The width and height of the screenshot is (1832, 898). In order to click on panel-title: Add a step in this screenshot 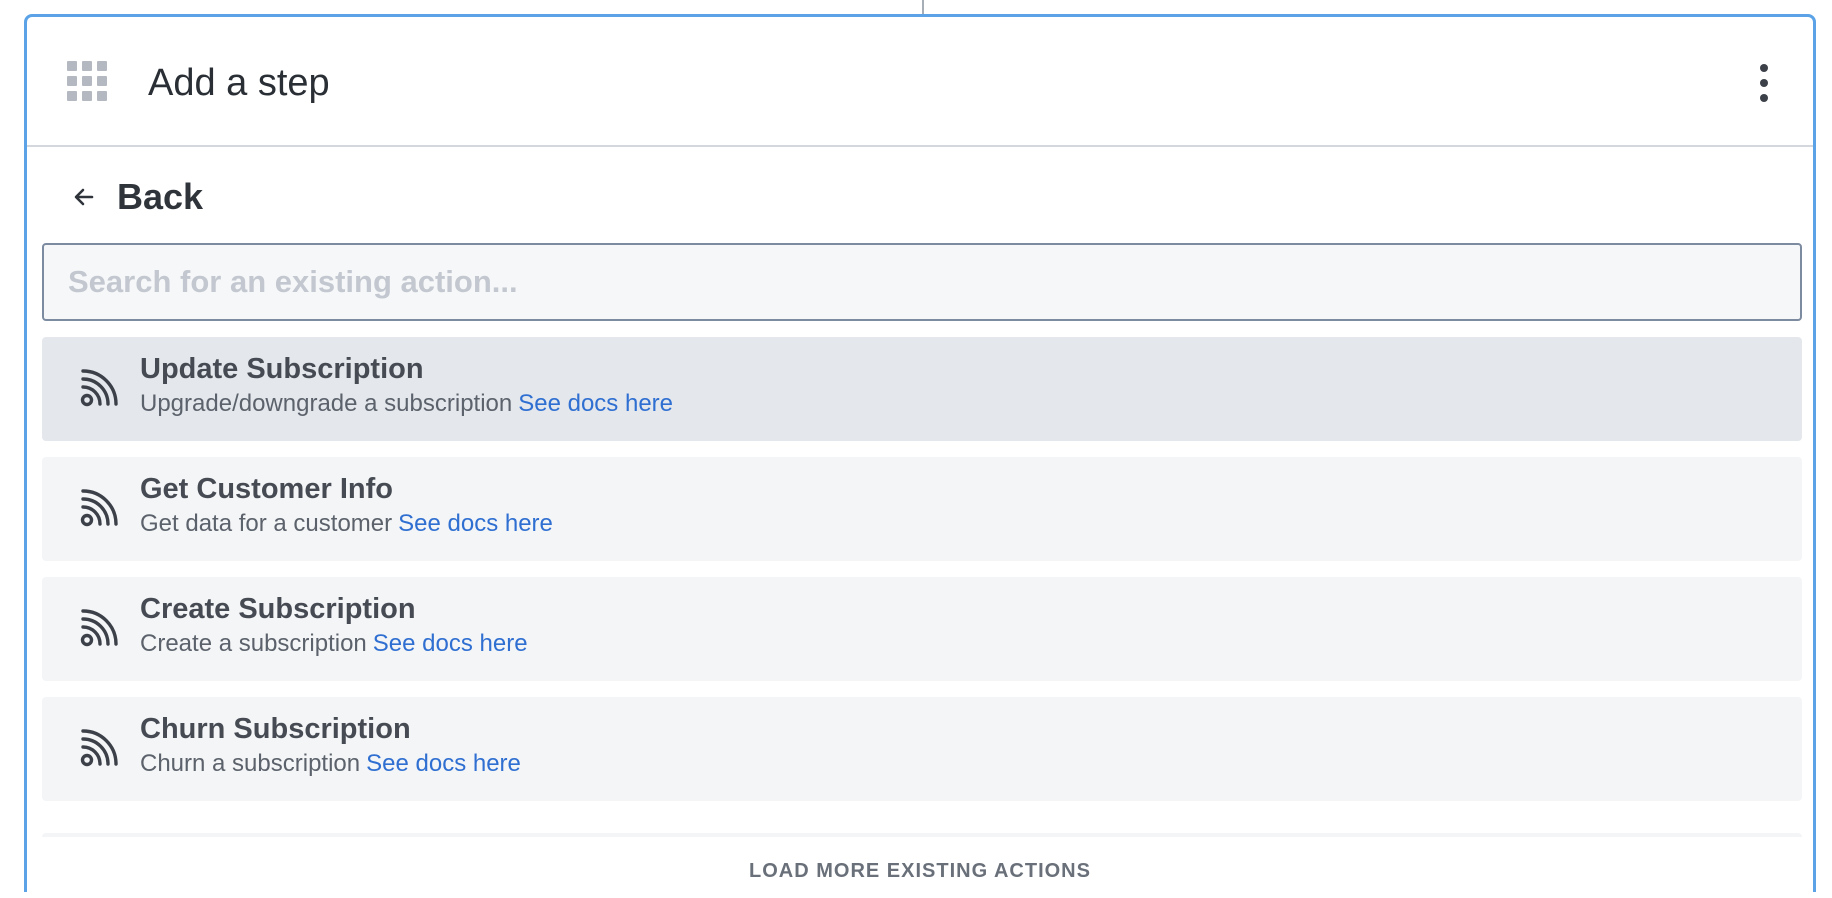, I will do `click(239, 83)`.